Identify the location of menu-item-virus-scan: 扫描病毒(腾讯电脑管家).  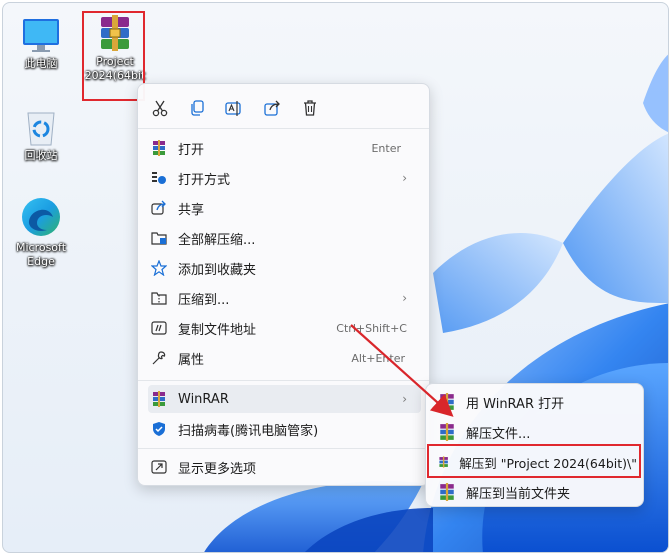
(284, 429).